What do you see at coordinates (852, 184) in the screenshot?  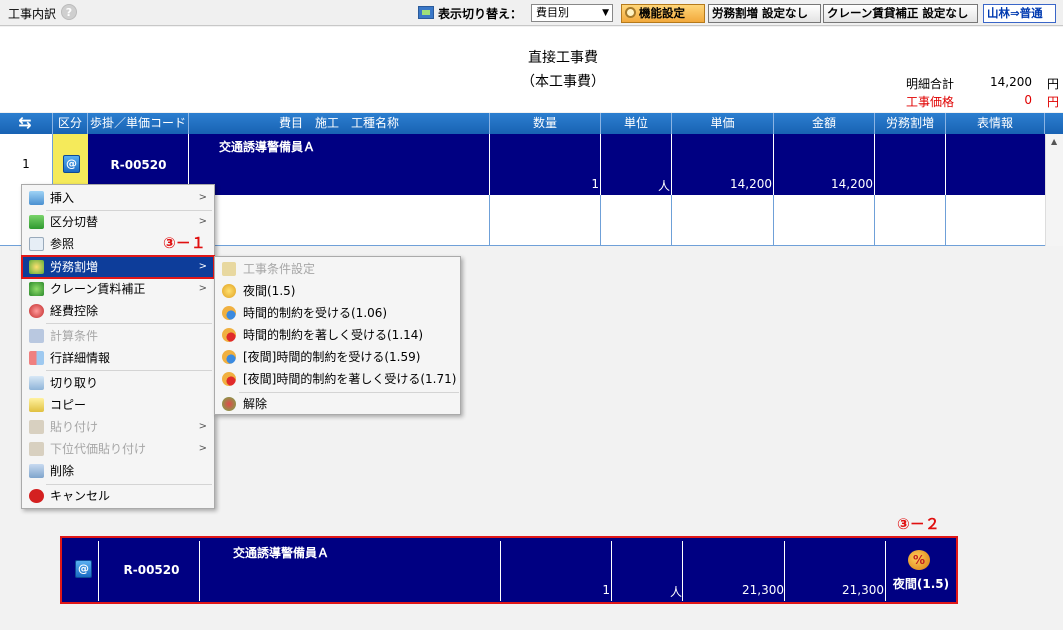 I see `row-amount: 14,200` at bounding box center [852, 184].